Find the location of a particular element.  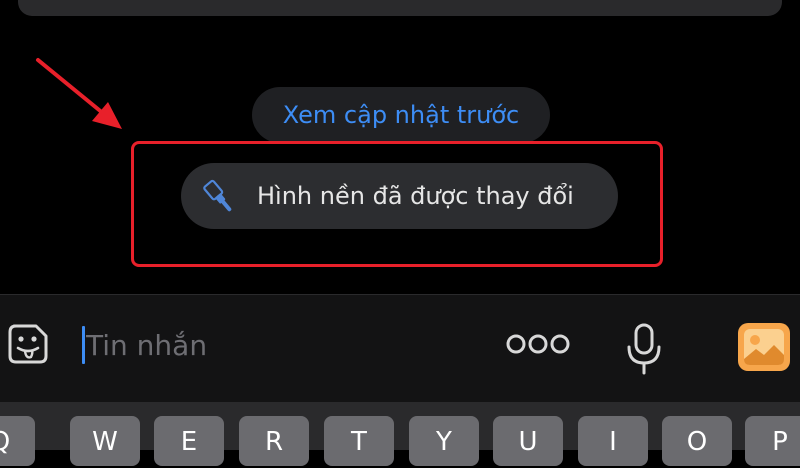

message-input is located at coordinates (286, 345).